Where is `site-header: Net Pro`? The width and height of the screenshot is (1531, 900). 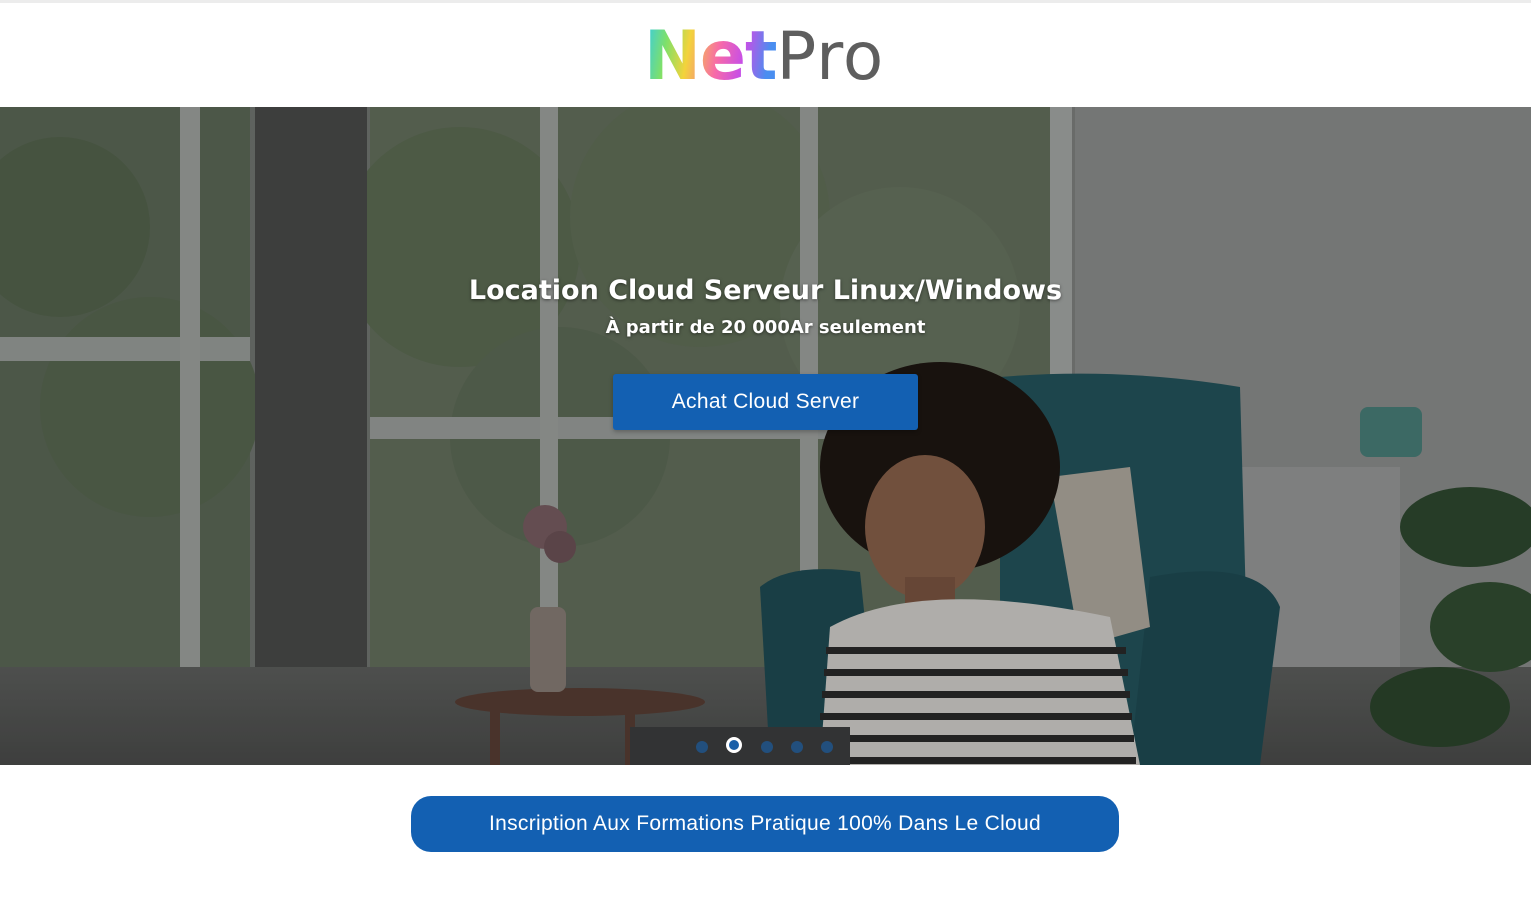
site-header: Net Pro is located at coordinates (765, 55).